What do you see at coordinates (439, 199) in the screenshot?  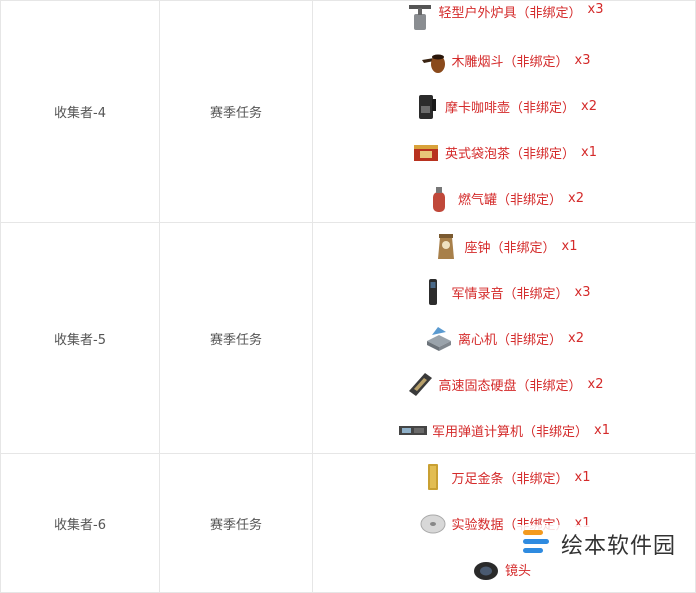 I see `gas-canister-icon` at bounding box center [439, 199].